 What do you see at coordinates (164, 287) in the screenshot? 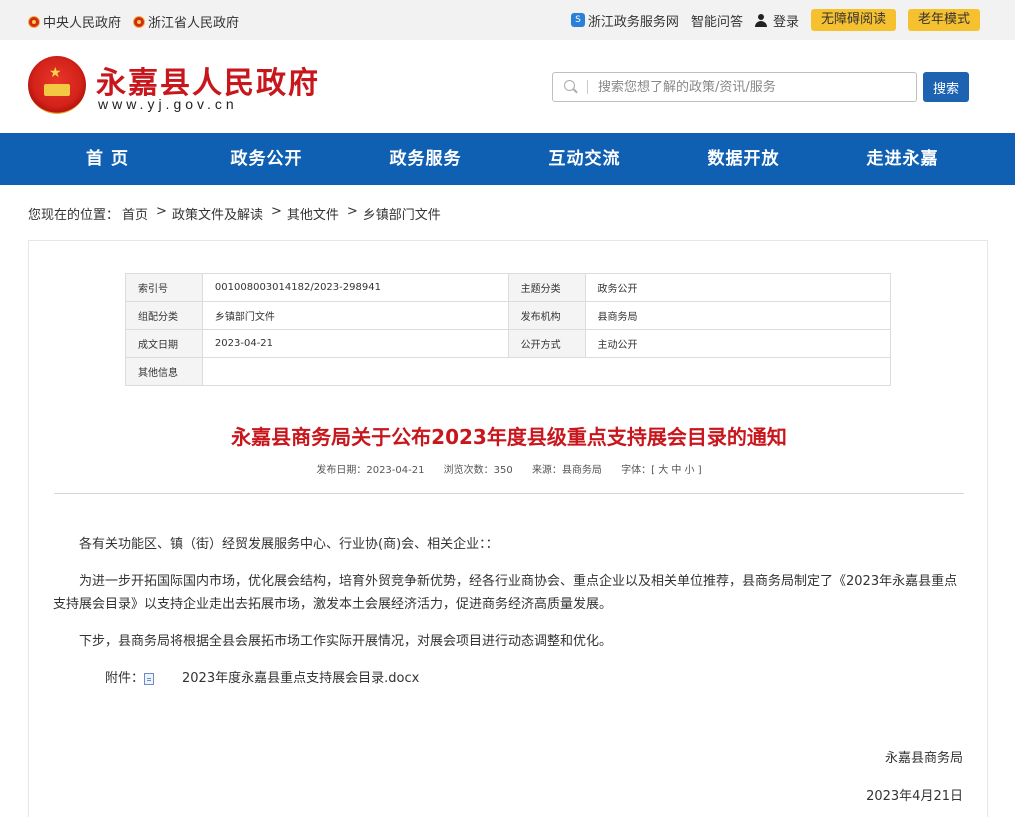
I see `info-key: 索引号` at bounding box center [164, 287].